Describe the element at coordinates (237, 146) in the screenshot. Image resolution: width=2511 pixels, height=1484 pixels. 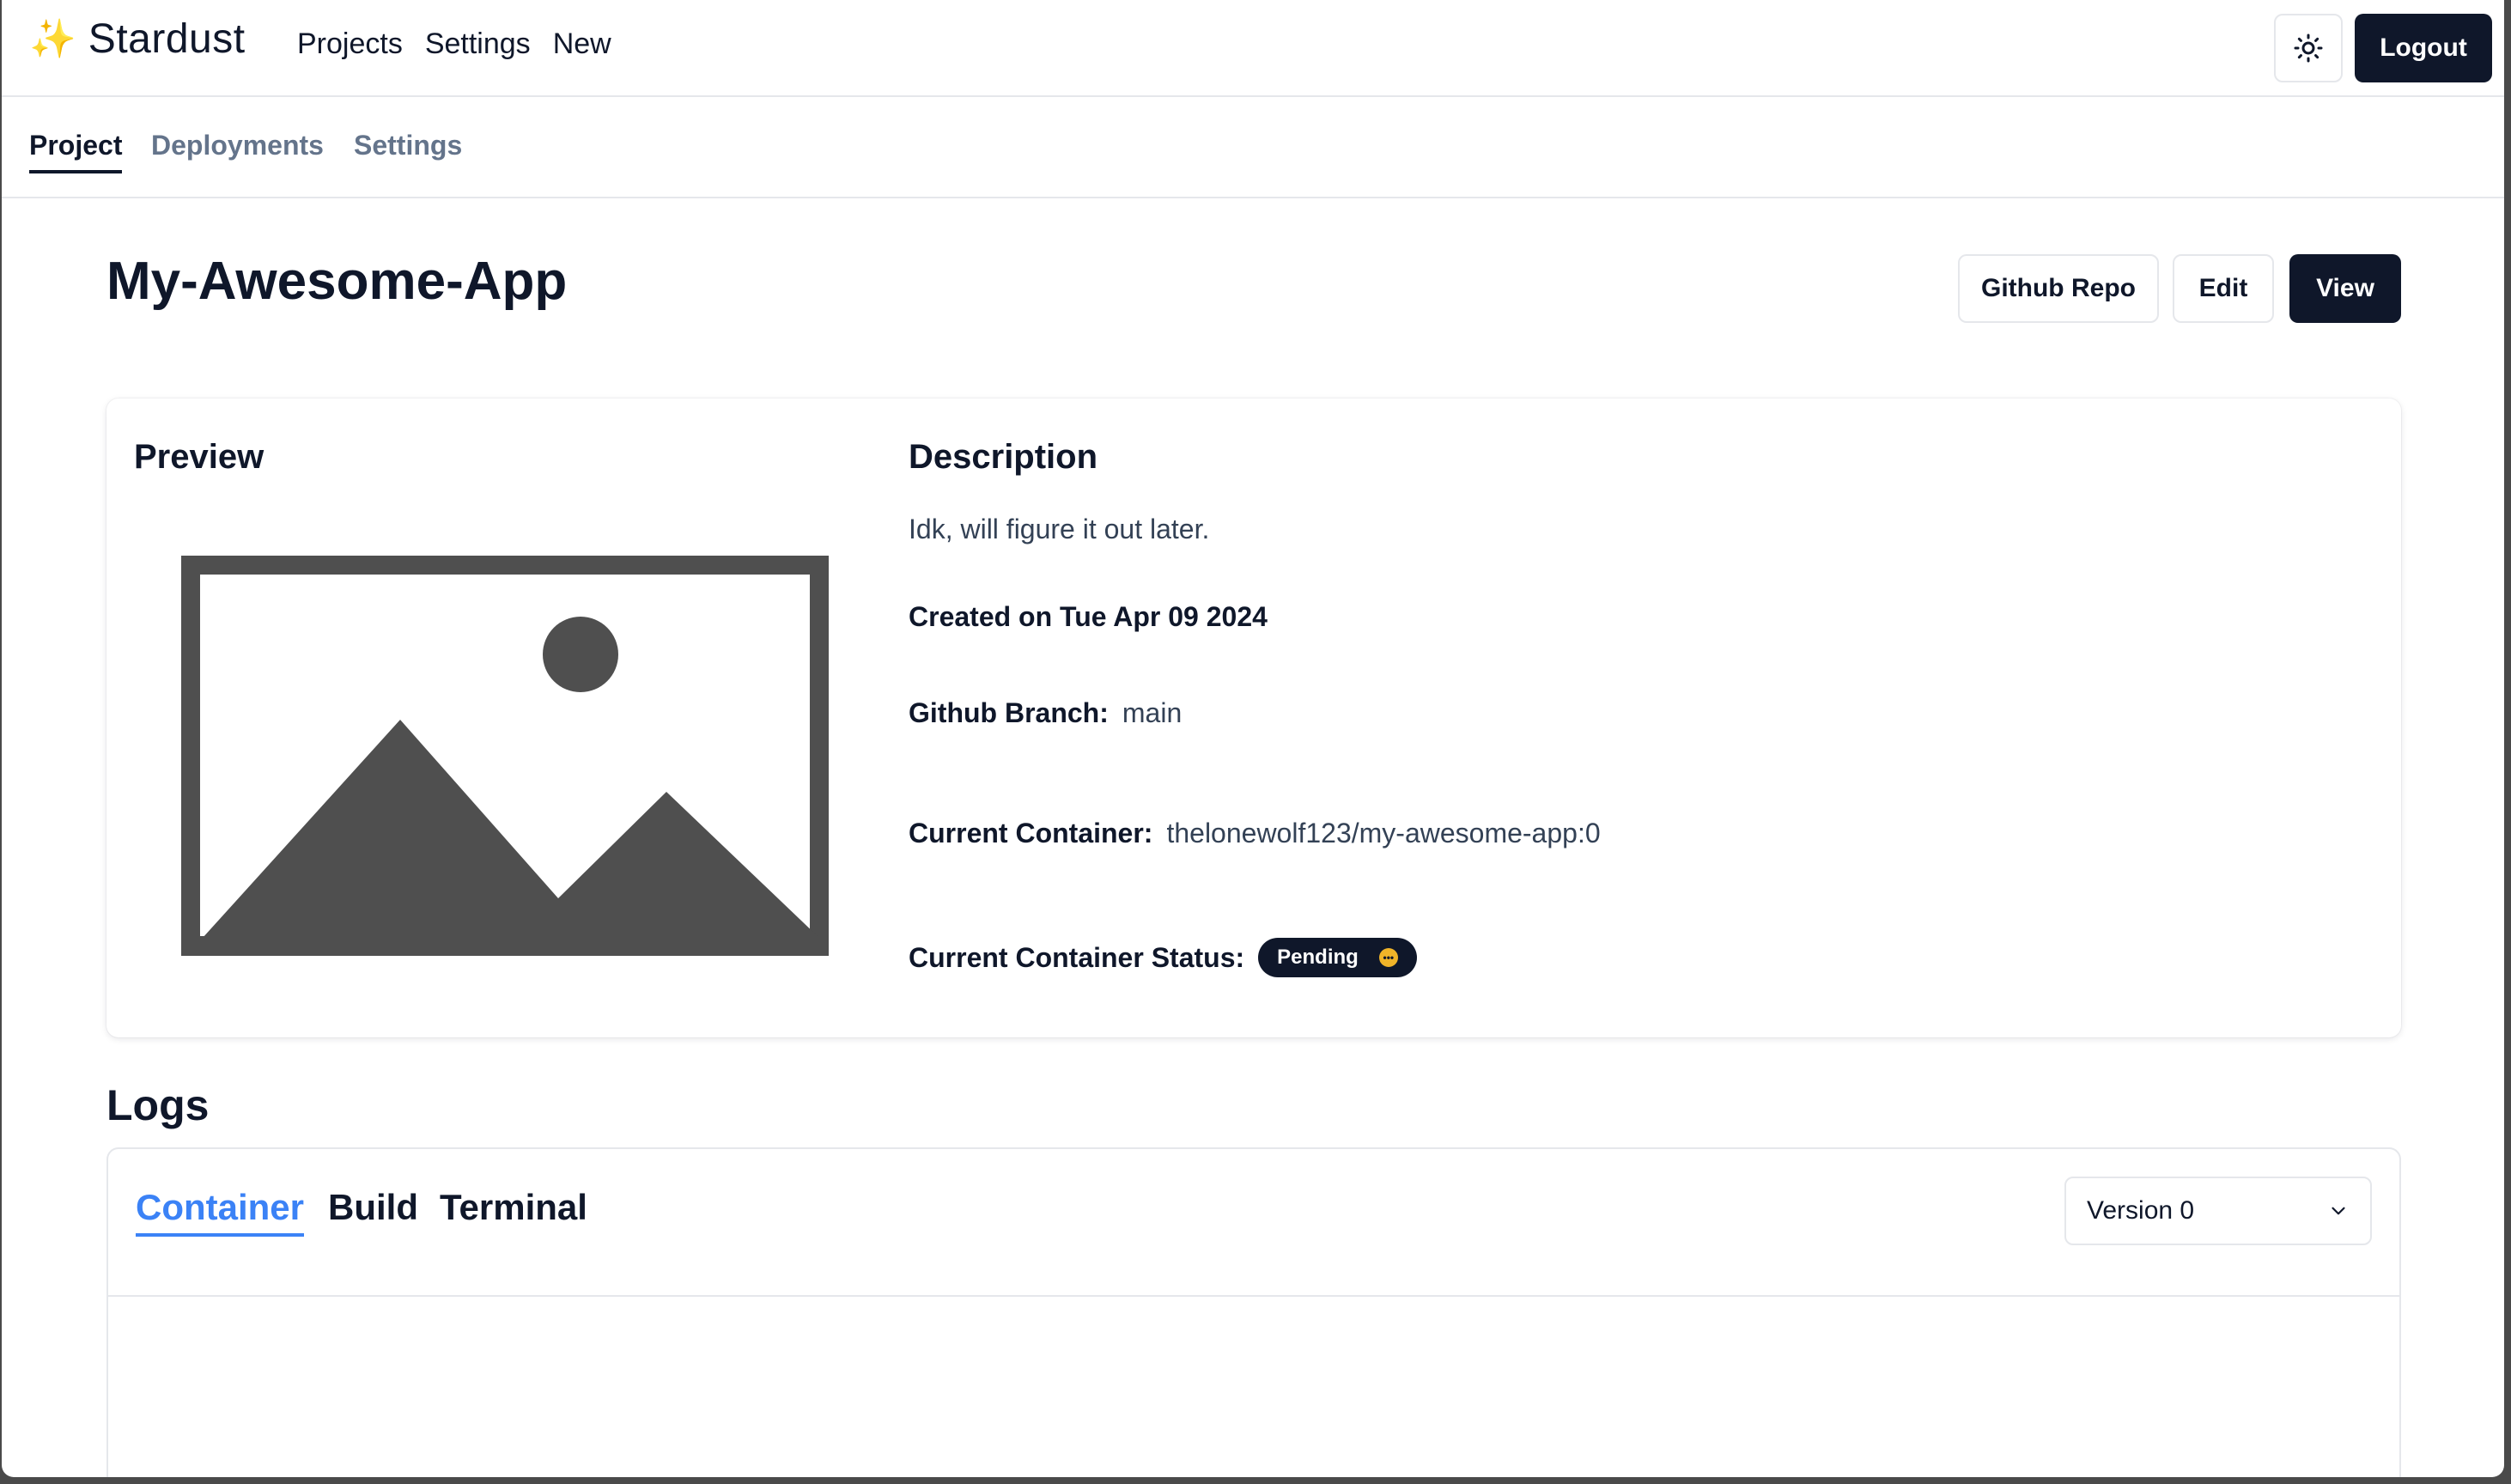
I see `tab-deployments: Deployments` at that location.